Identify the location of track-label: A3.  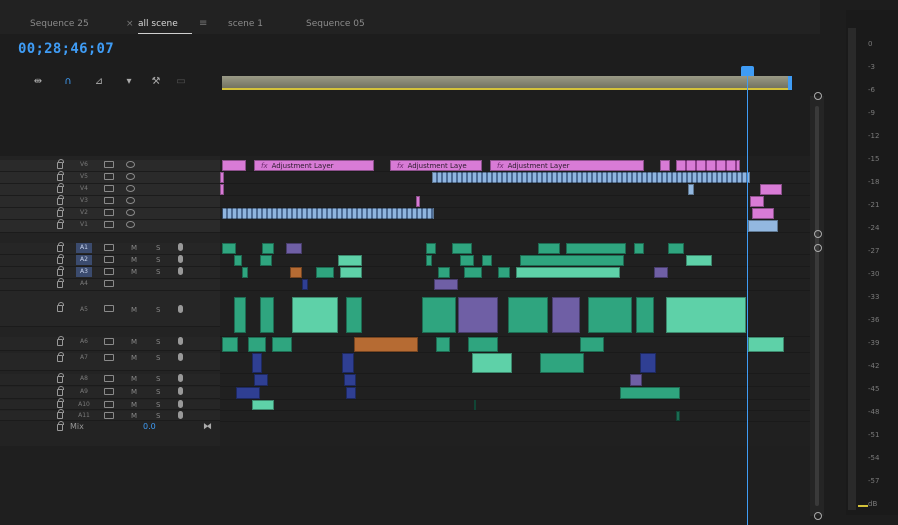
(84, 272).